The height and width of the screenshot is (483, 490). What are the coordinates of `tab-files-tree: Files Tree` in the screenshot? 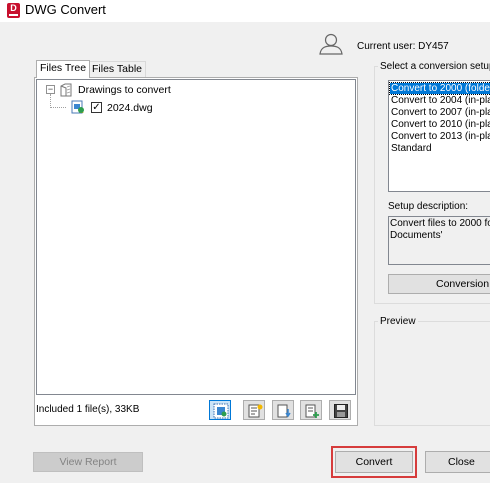 It's located at (63, 69).